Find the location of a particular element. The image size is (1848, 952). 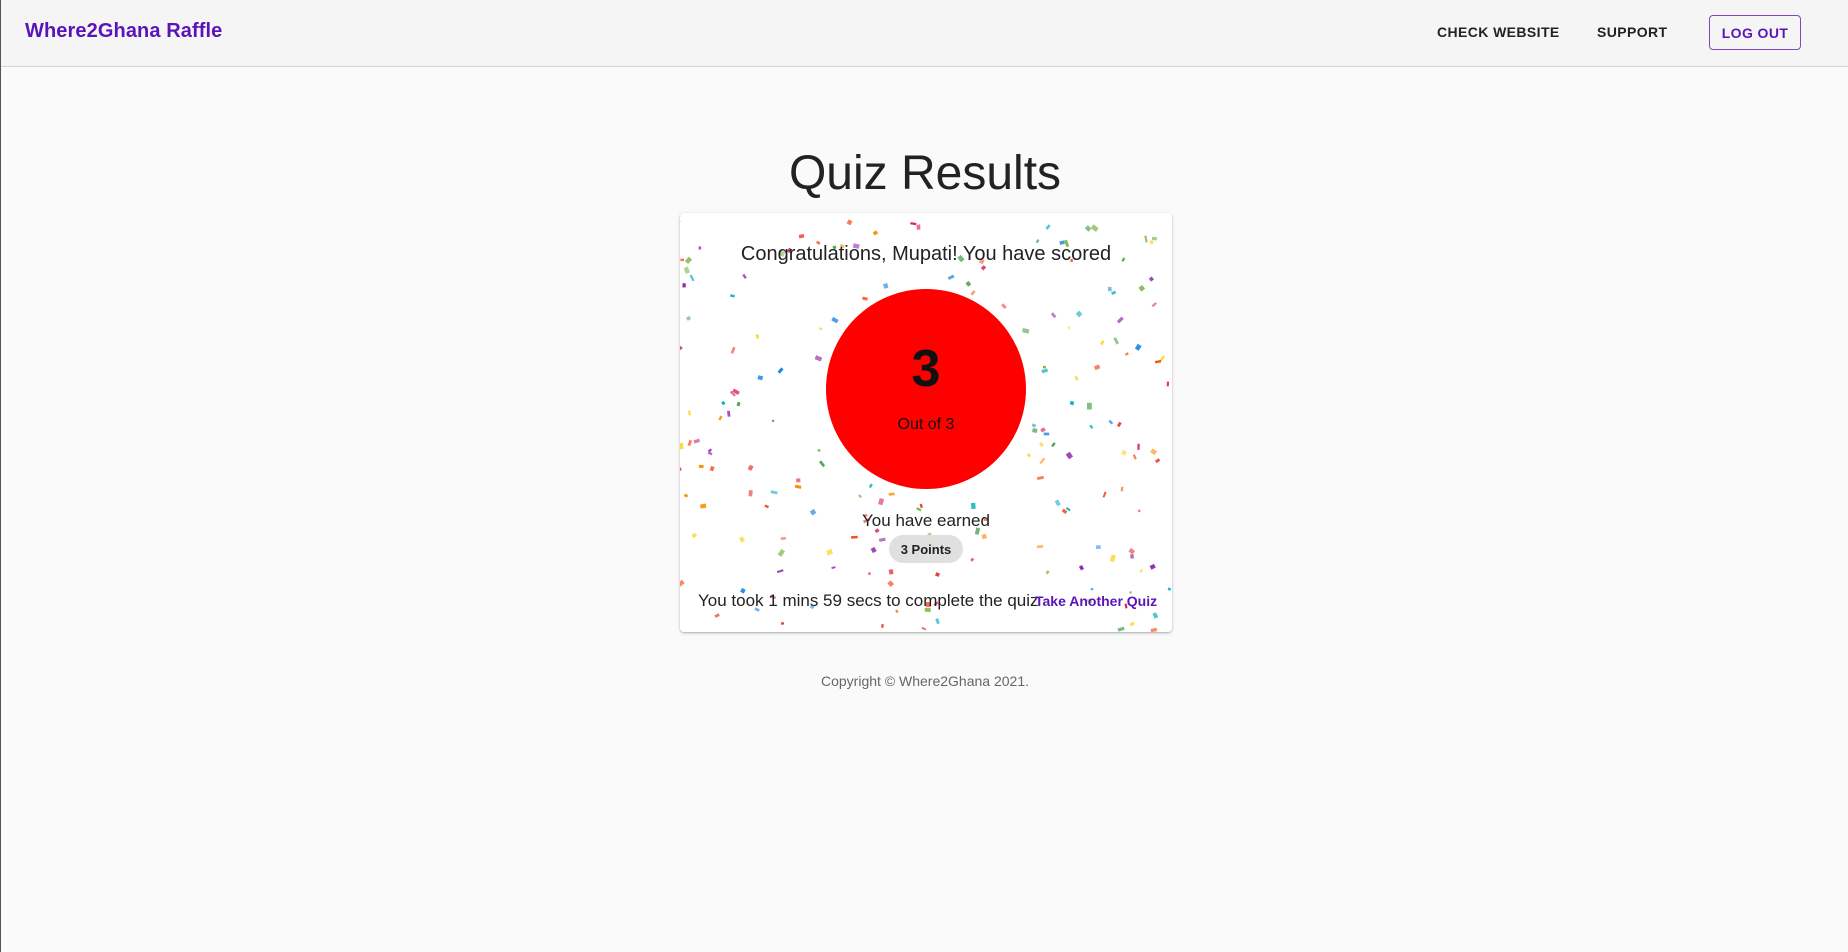

take-another-quiz-button: Take Another Quiz is located at coordinates (1096, 601).